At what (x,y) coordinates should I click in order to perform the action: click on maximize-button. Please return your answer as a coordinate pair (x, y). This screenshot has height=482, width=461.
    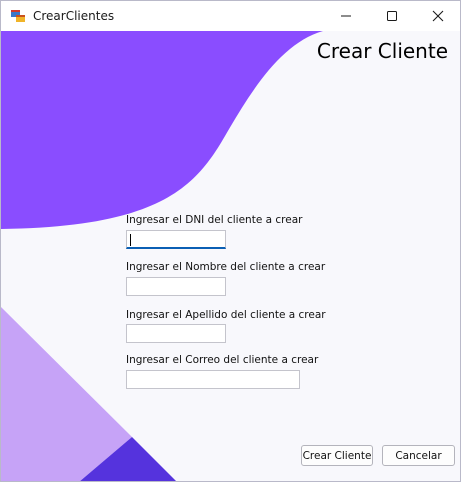
    Looking at the image, I should click on (392, 16).